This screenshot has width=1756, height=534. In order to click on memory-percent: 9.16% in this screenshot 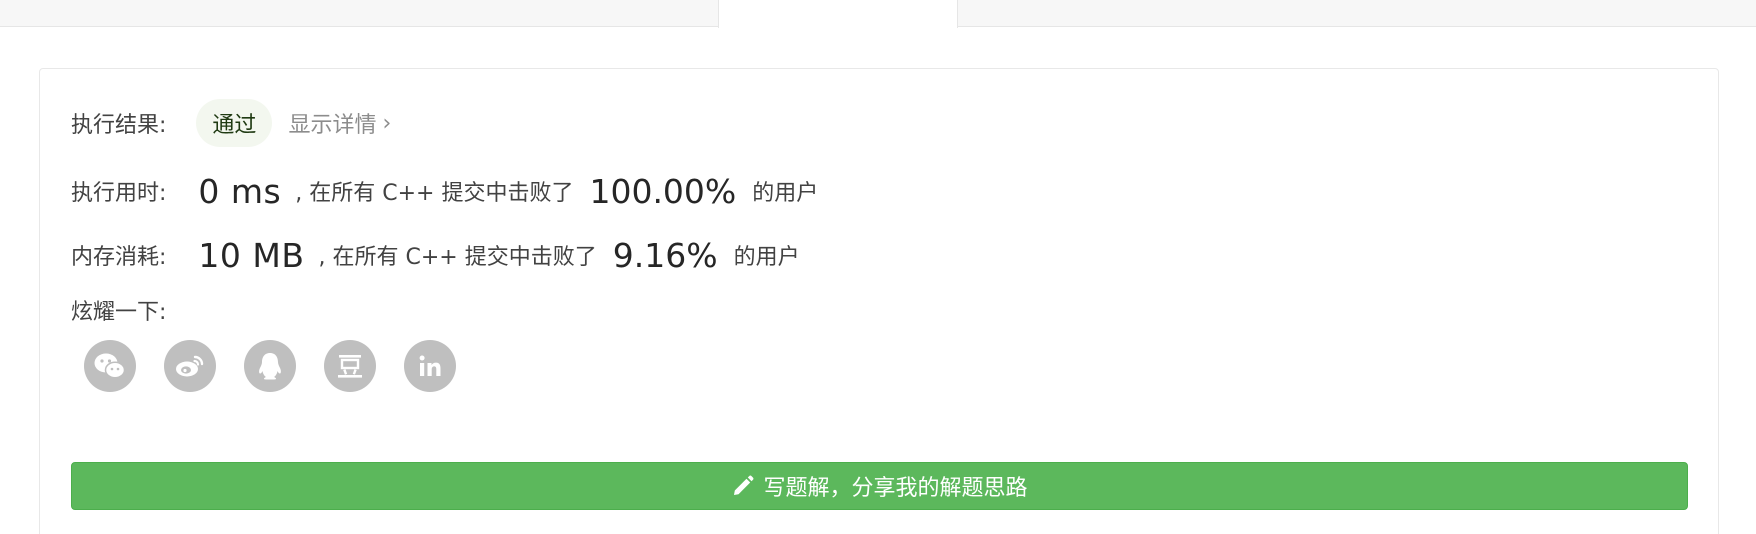, I will do `click(665, 255)`.